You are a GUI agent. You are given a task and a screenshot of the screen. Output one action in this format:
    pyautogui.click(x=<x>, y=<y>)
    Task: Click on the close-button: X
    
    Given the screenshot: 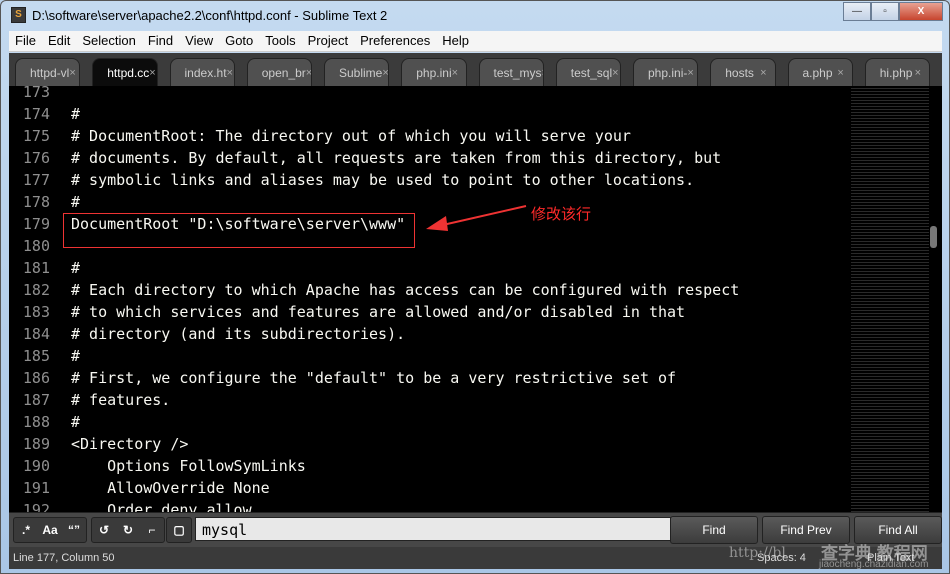 What is the action you would take?
    pyautogui.click(x=921, y=11)
    